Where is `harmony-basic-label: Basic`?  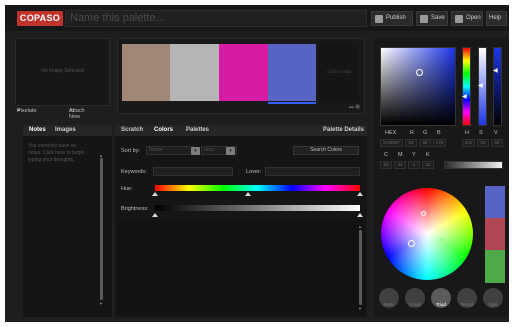
harmony-basic-label: Basic is located at coordinates (389, 304).